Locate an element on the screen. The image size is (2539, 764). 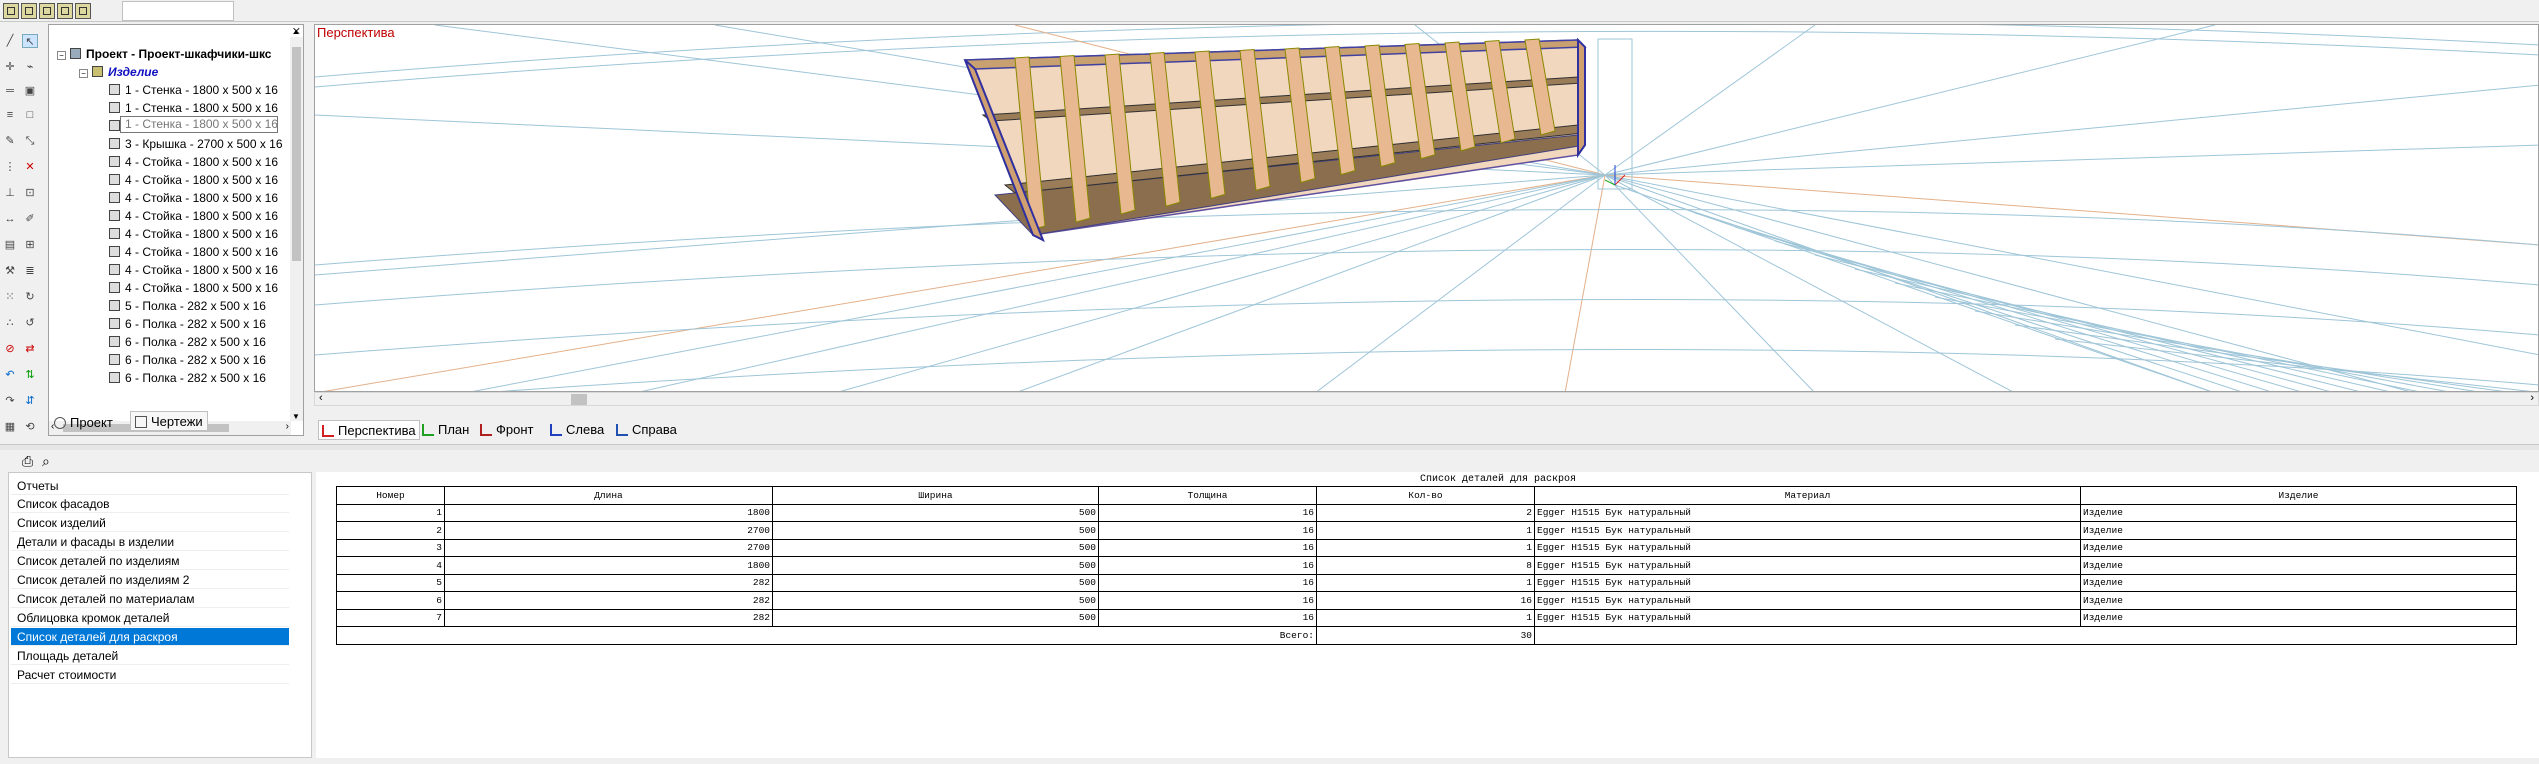
report-list-item: Список деталей по изделиям is located at coordinates (150, 561).